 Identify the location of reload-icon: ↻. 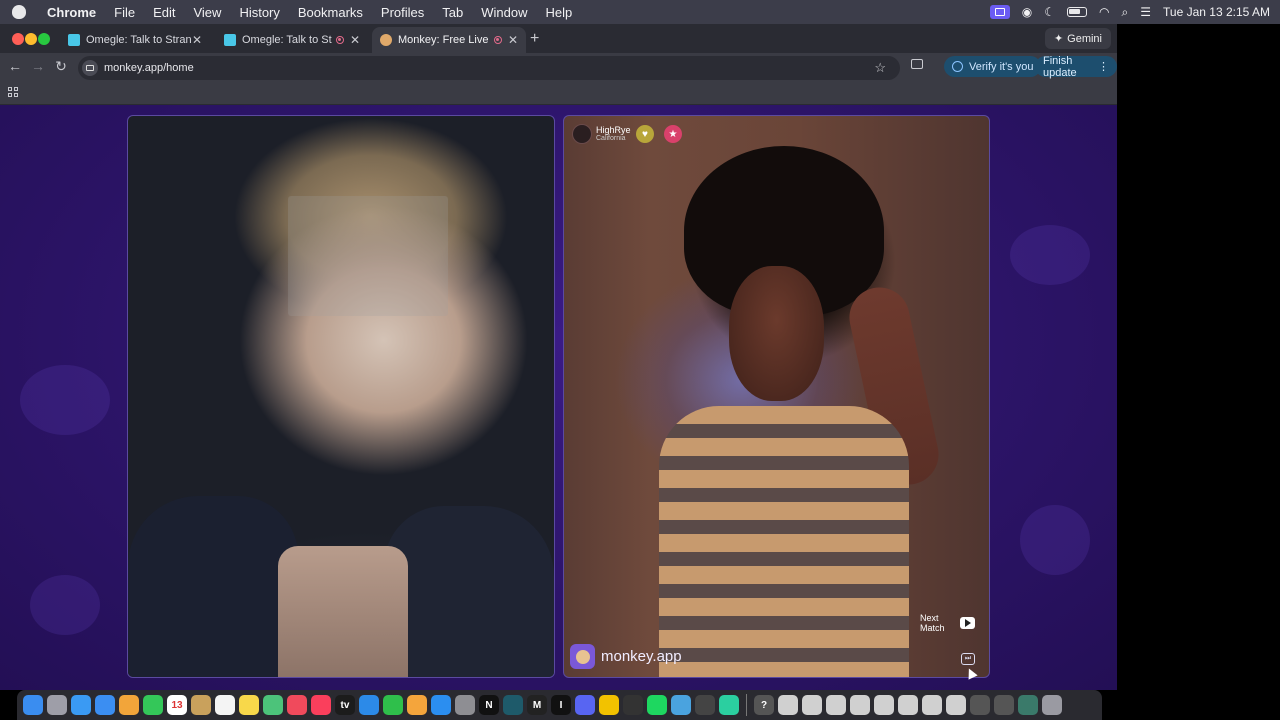
(61, 66).